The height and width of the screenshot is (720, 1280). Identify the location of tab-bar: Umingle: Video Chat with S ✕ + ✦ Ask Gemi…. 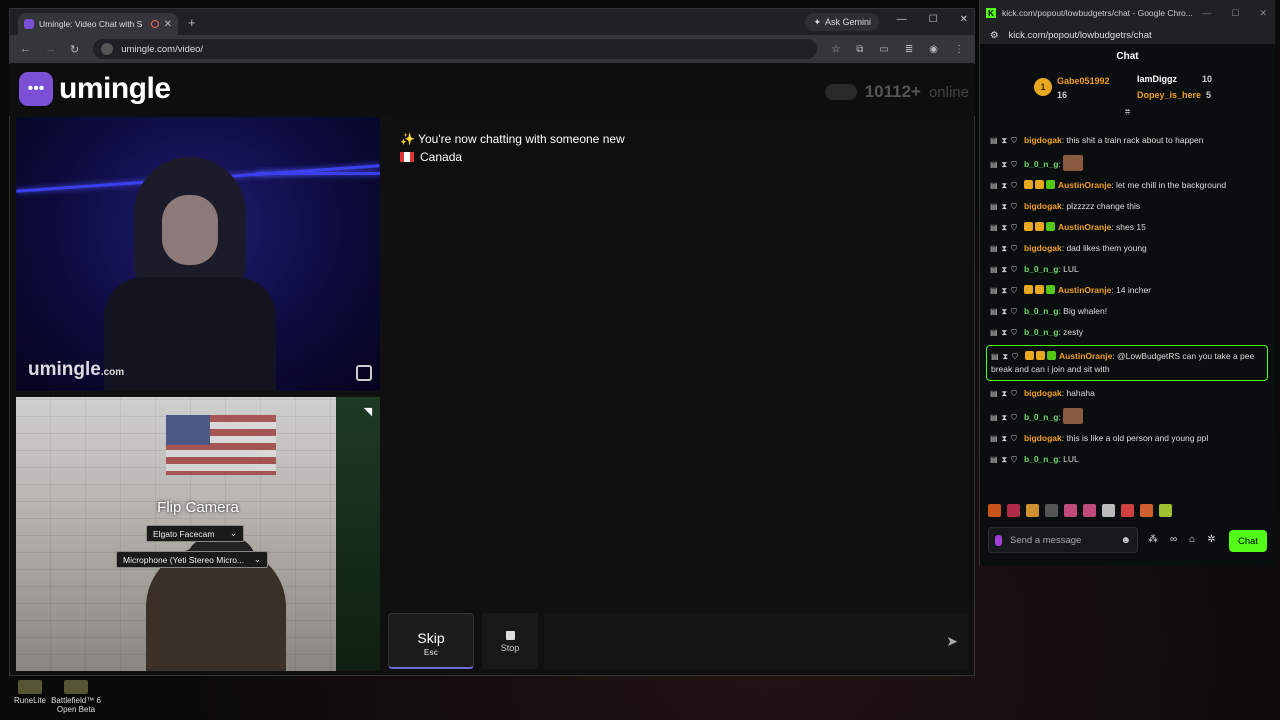
(492, 22).